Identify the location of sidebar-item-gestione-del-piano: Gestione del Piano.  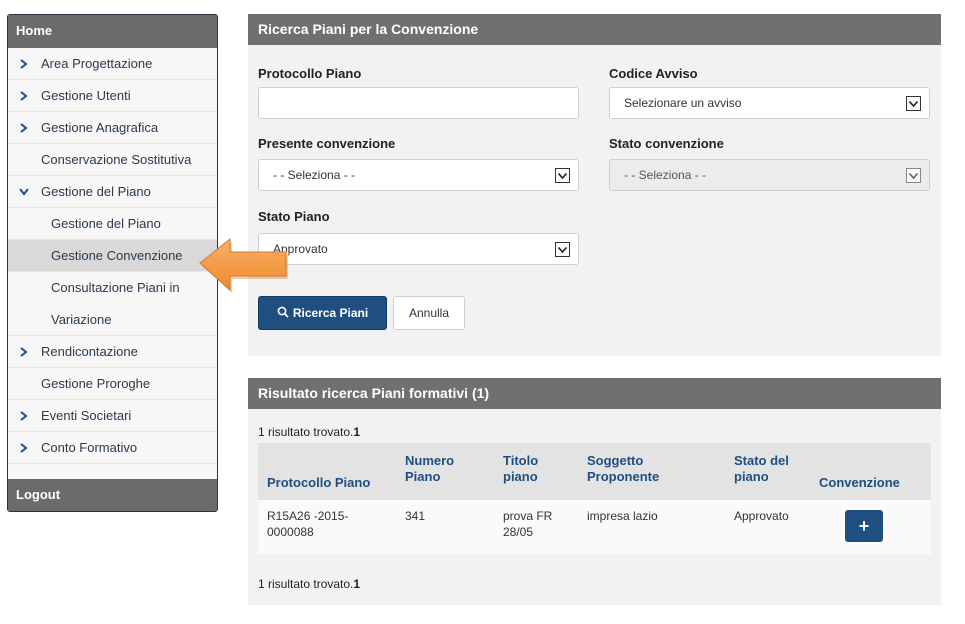
(112, 192).